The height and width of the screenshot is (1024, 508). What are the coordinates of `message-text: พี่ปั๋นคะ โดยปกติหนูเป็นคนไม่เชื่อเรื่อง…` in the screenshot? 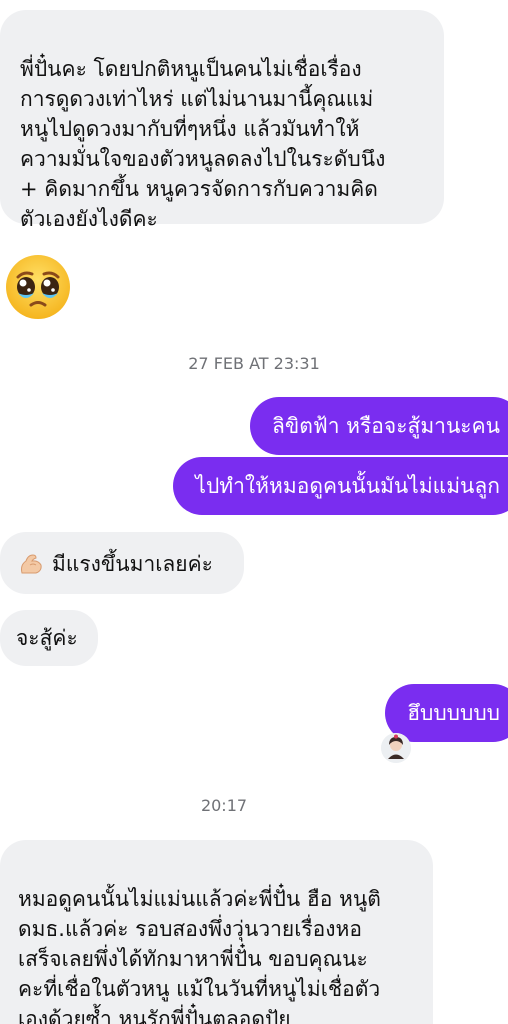 It's located at (203, 144).